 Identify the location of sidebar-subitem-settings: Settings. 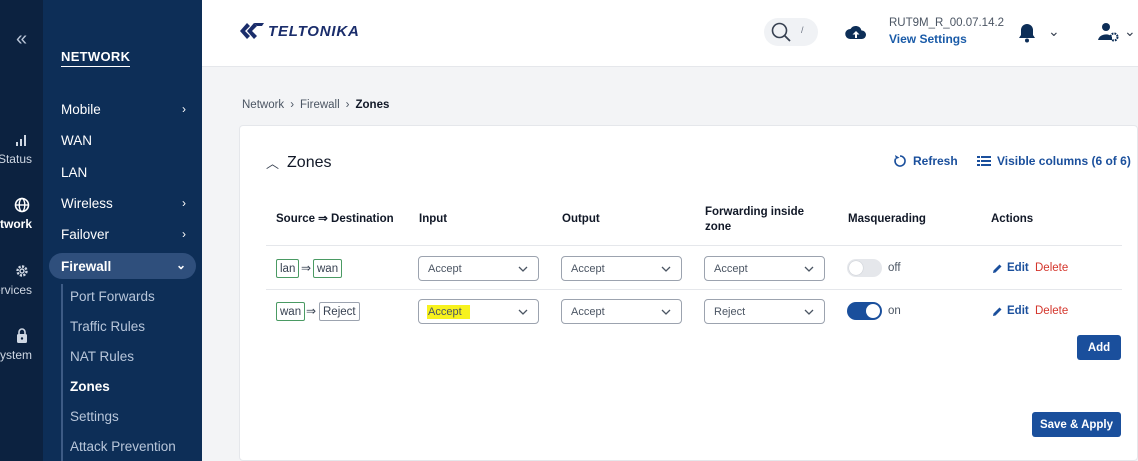
(94, 416).